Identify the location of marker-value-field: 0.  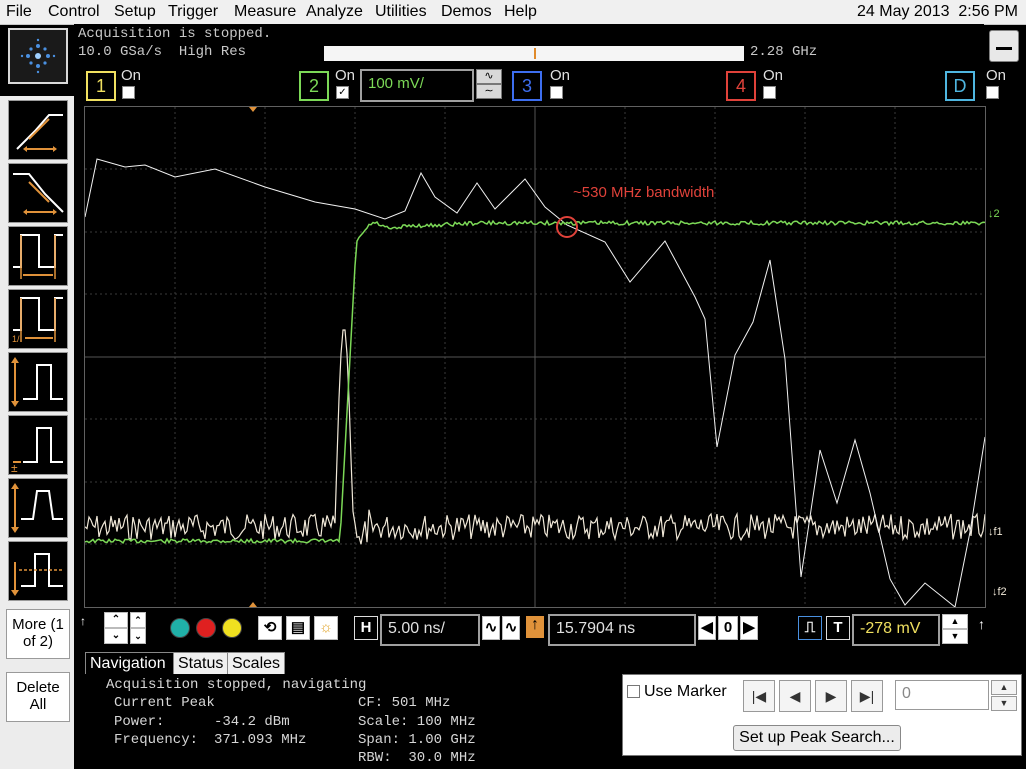
(942, 695).